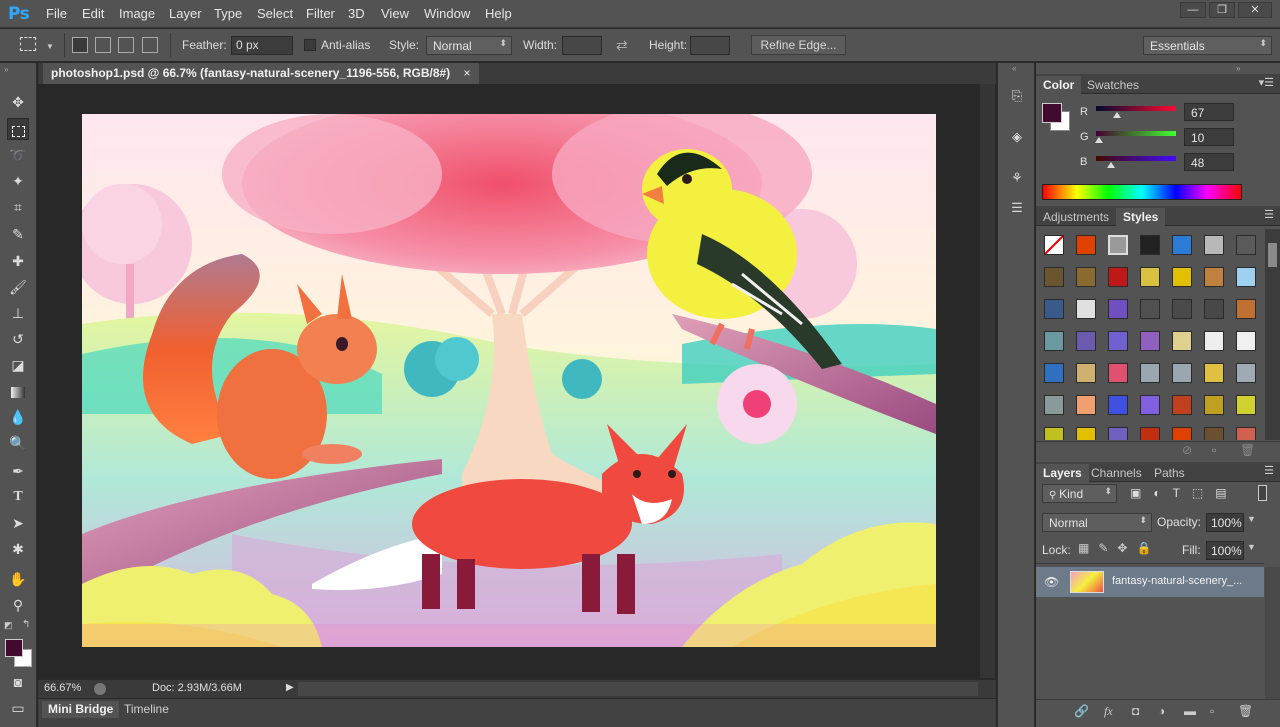 This screenshot has height=727, width=1280. I want to click on height-input, so click(710, 45).